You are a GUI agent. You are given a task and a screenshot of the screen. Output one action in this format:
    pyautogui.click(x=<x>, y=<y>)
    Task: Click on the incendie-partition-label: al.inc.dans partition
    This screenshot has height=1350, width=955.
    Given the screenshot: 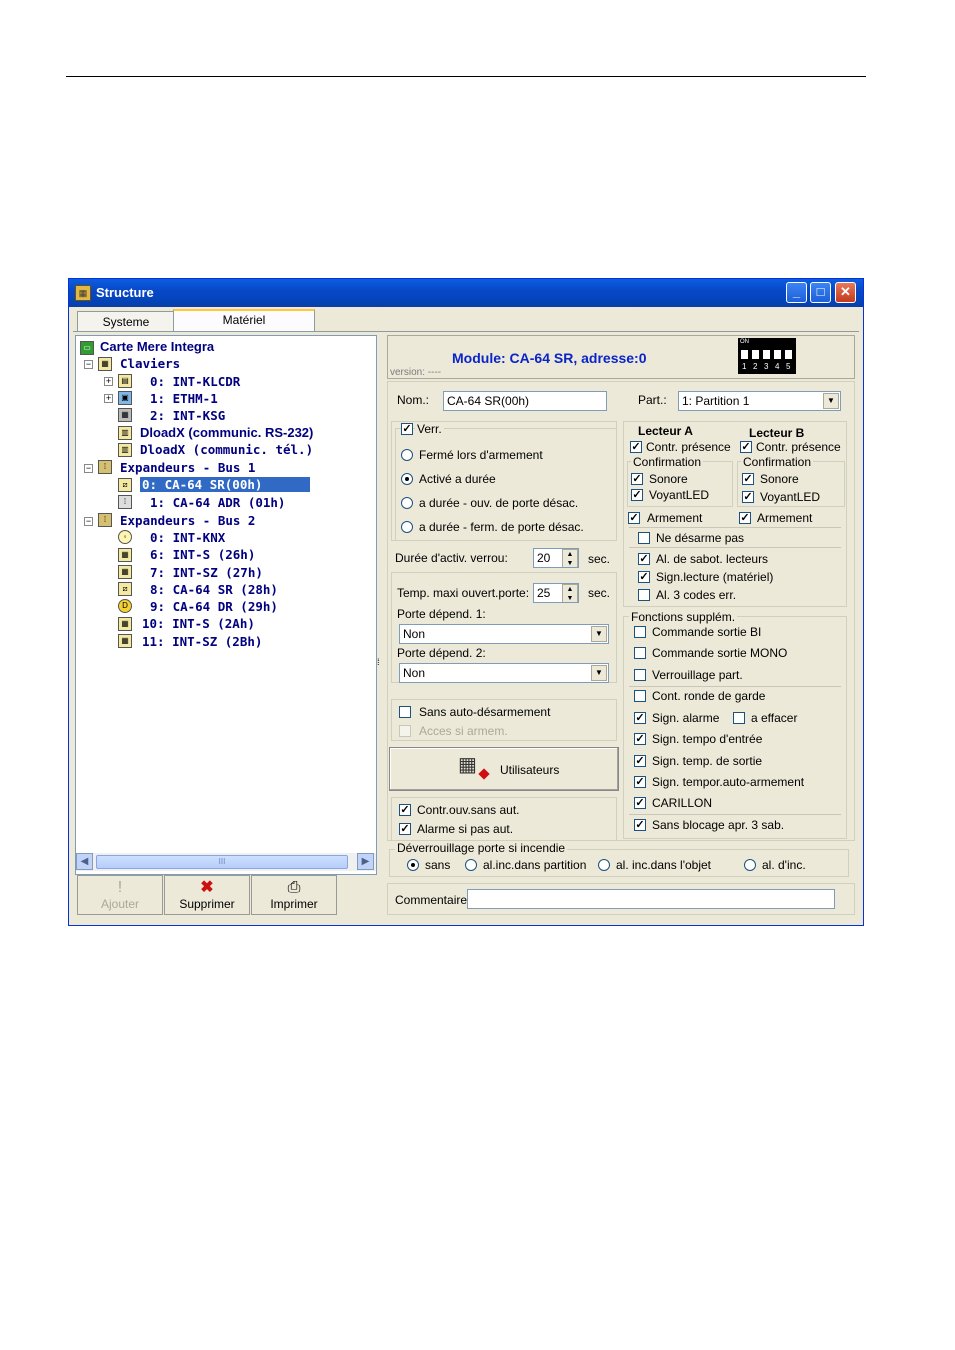 What is the action you would take?
    pyautogui.click(x=535, y=865)
    